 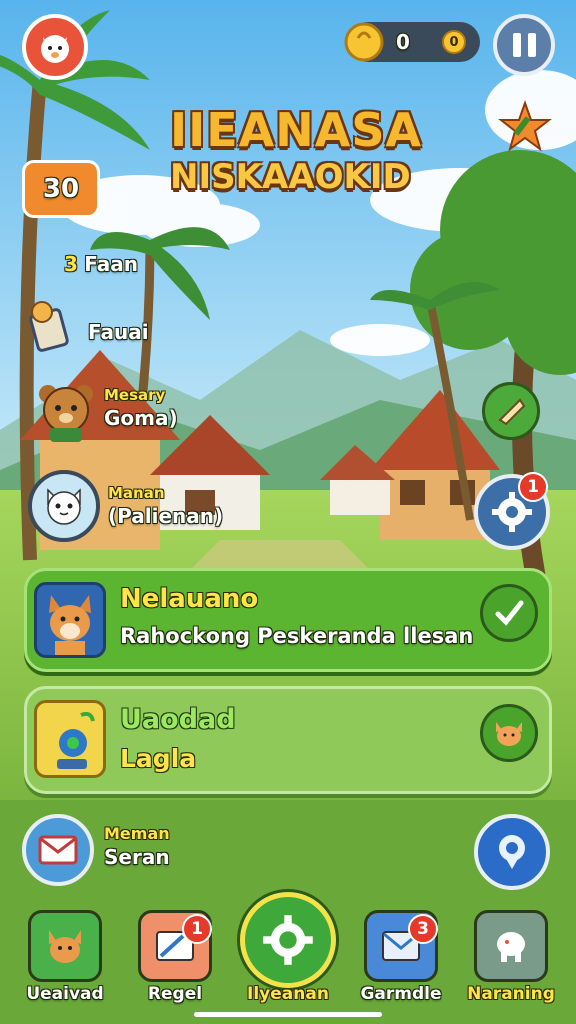 What do you see at coordinates (66, 412) in the screenshot?
I see `bear-character-icon` at bounding box center [66, 412].